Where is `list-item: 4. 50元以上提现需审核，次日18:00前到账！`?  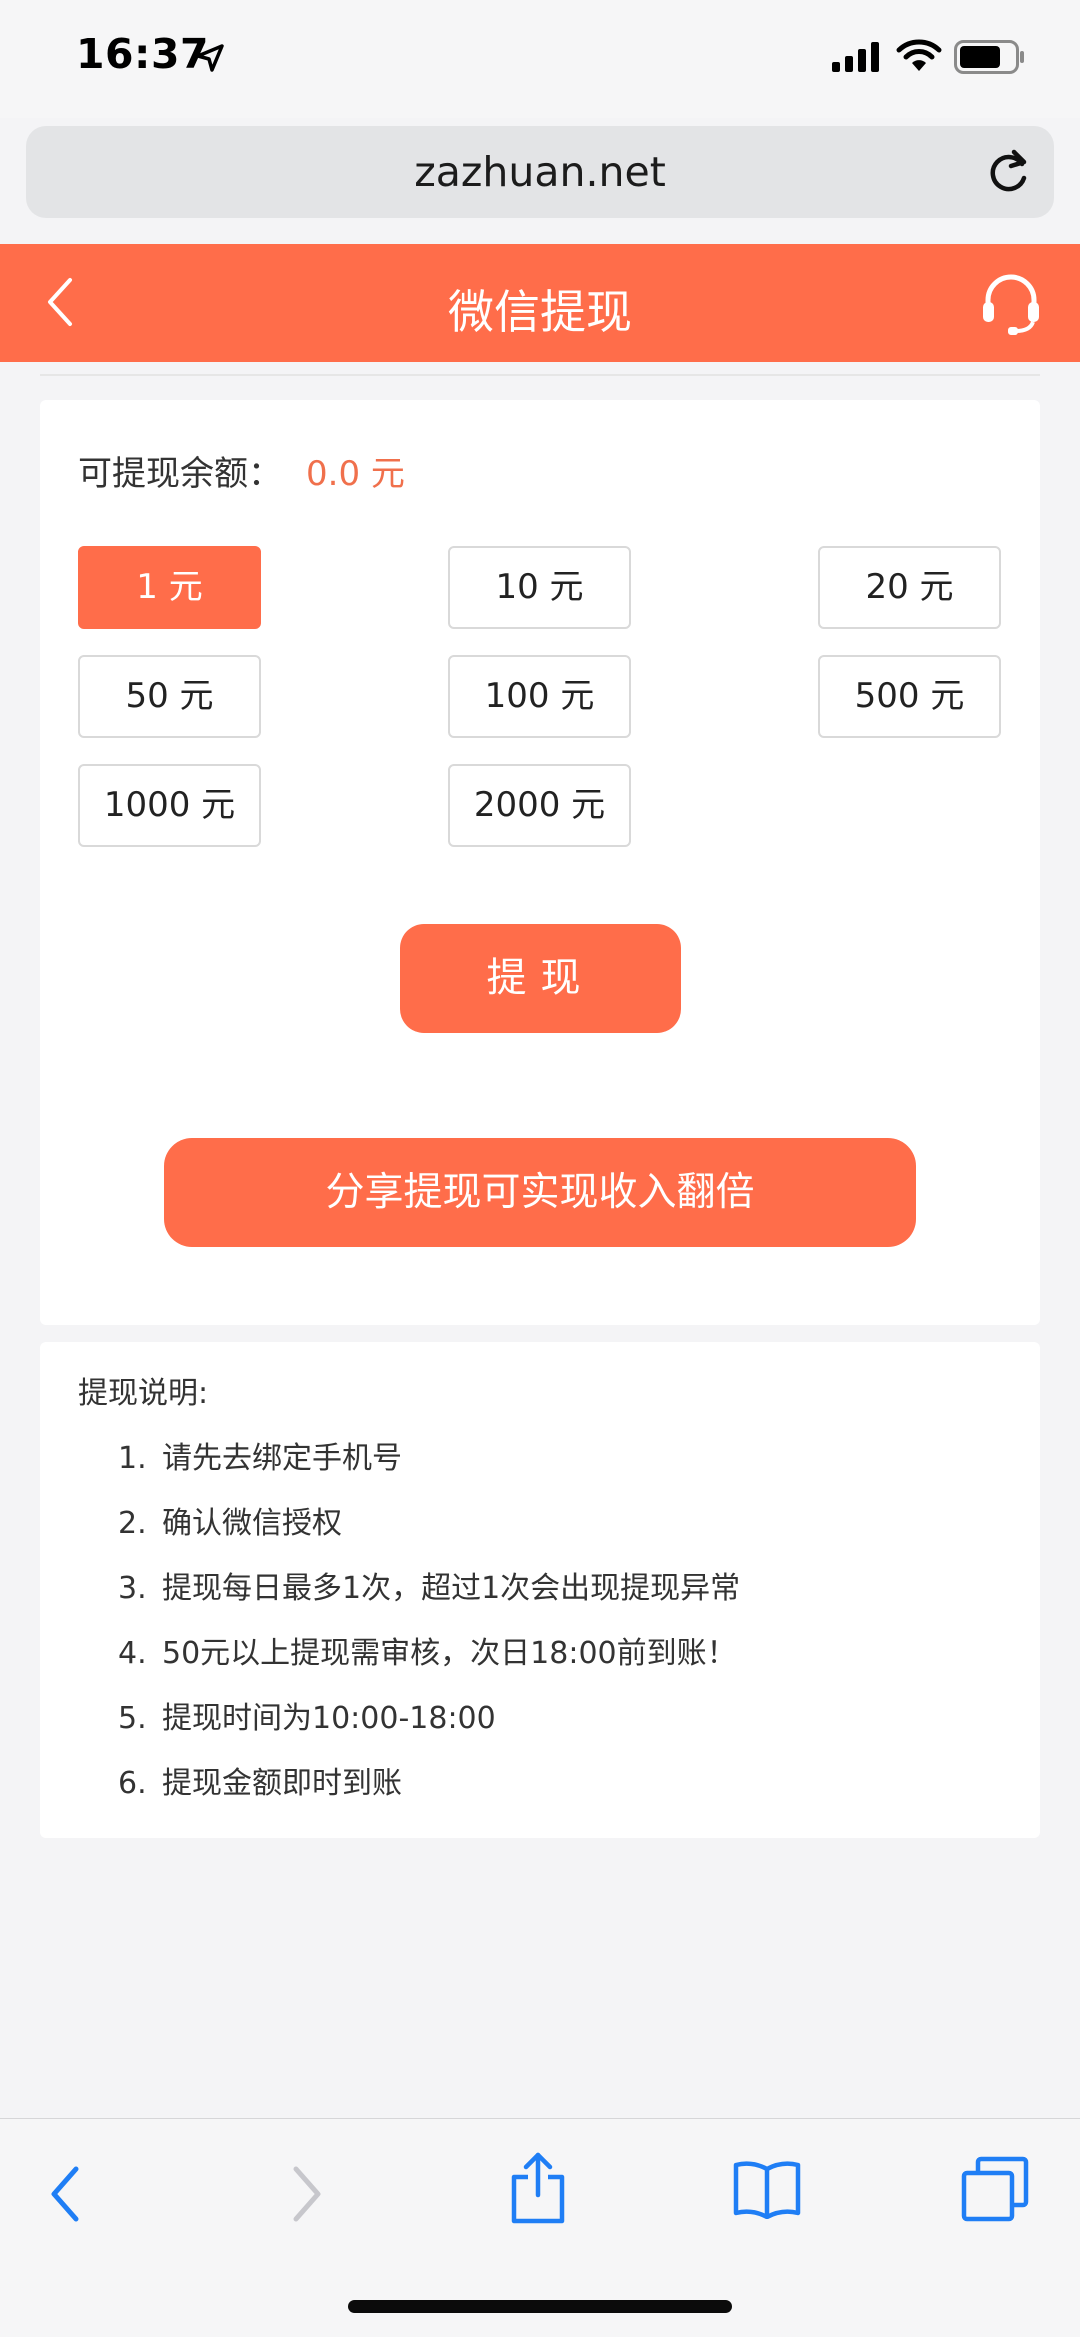
list-item: 4. 50元以上提现需审核，次日18:00前到账！ is located at coordinates (429, 1665).